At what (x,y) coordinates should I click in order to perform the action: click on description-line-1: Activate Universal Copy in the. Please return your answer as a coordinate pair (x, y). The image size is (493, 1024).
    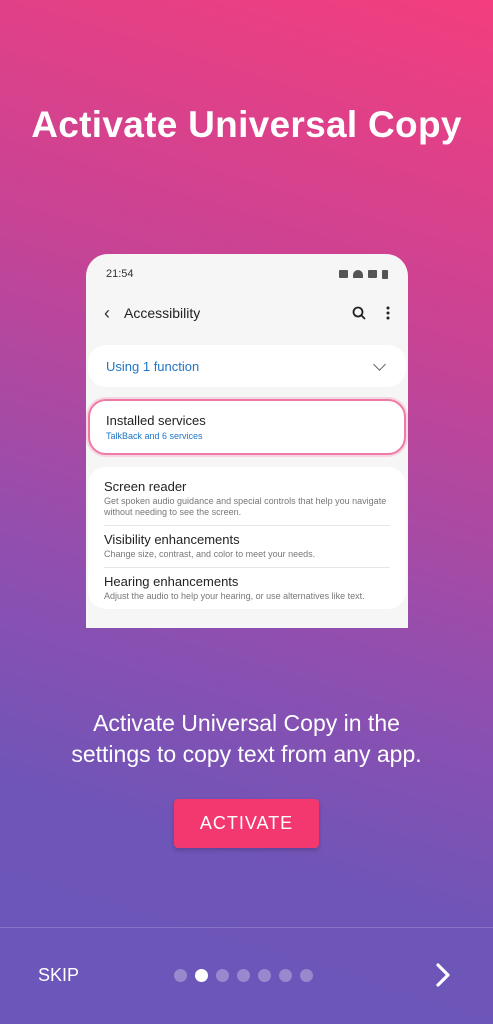
    Looking at the image, I should click on (246, 723).